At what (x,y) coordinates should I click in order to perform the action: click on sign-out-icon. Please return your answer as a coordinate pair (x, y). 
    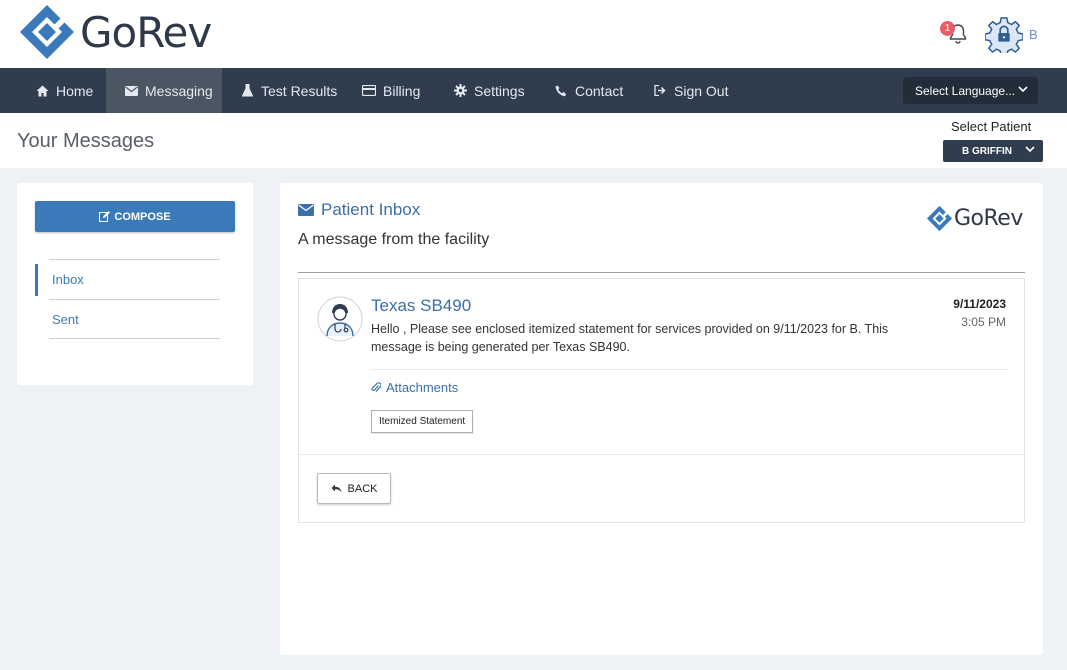
    Looking at the image, I should click on (660, 91).